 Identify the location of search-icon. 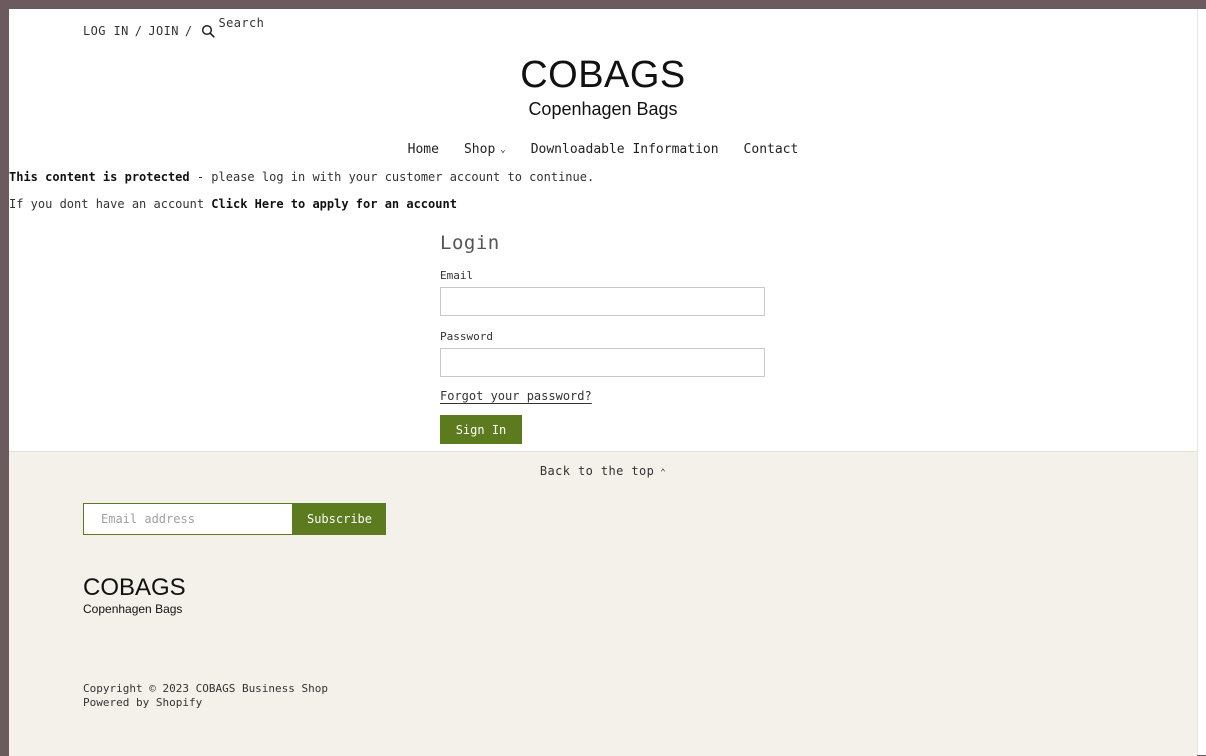
(208, 31).